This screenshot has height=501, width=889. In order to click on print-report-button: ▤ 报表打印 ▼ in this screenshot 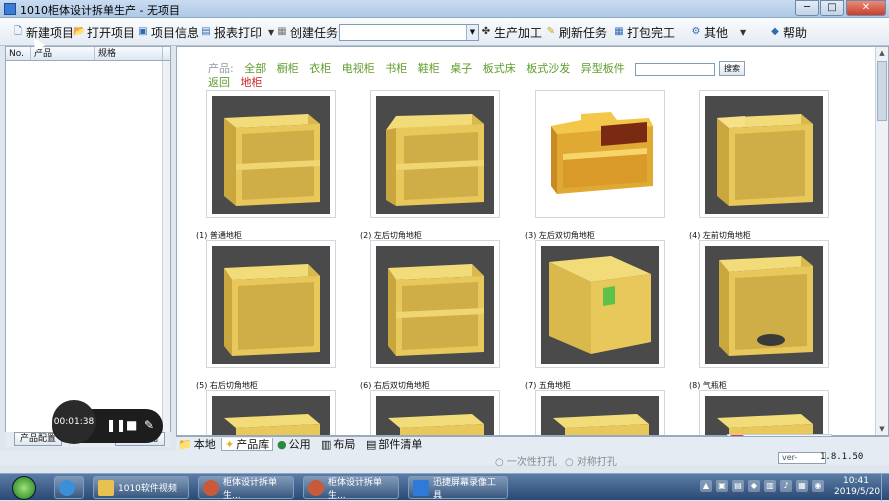, I will do `click(237, 32)`.